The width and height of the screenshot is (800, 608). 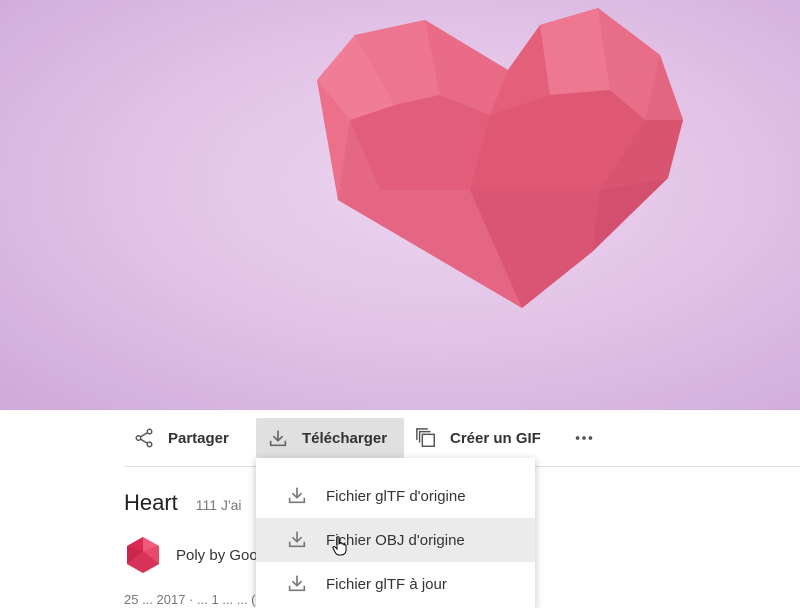 What do you see at coordinates (426, 438) in the screenshot?
I see `gif-icon` at bounding box center [426, 438].